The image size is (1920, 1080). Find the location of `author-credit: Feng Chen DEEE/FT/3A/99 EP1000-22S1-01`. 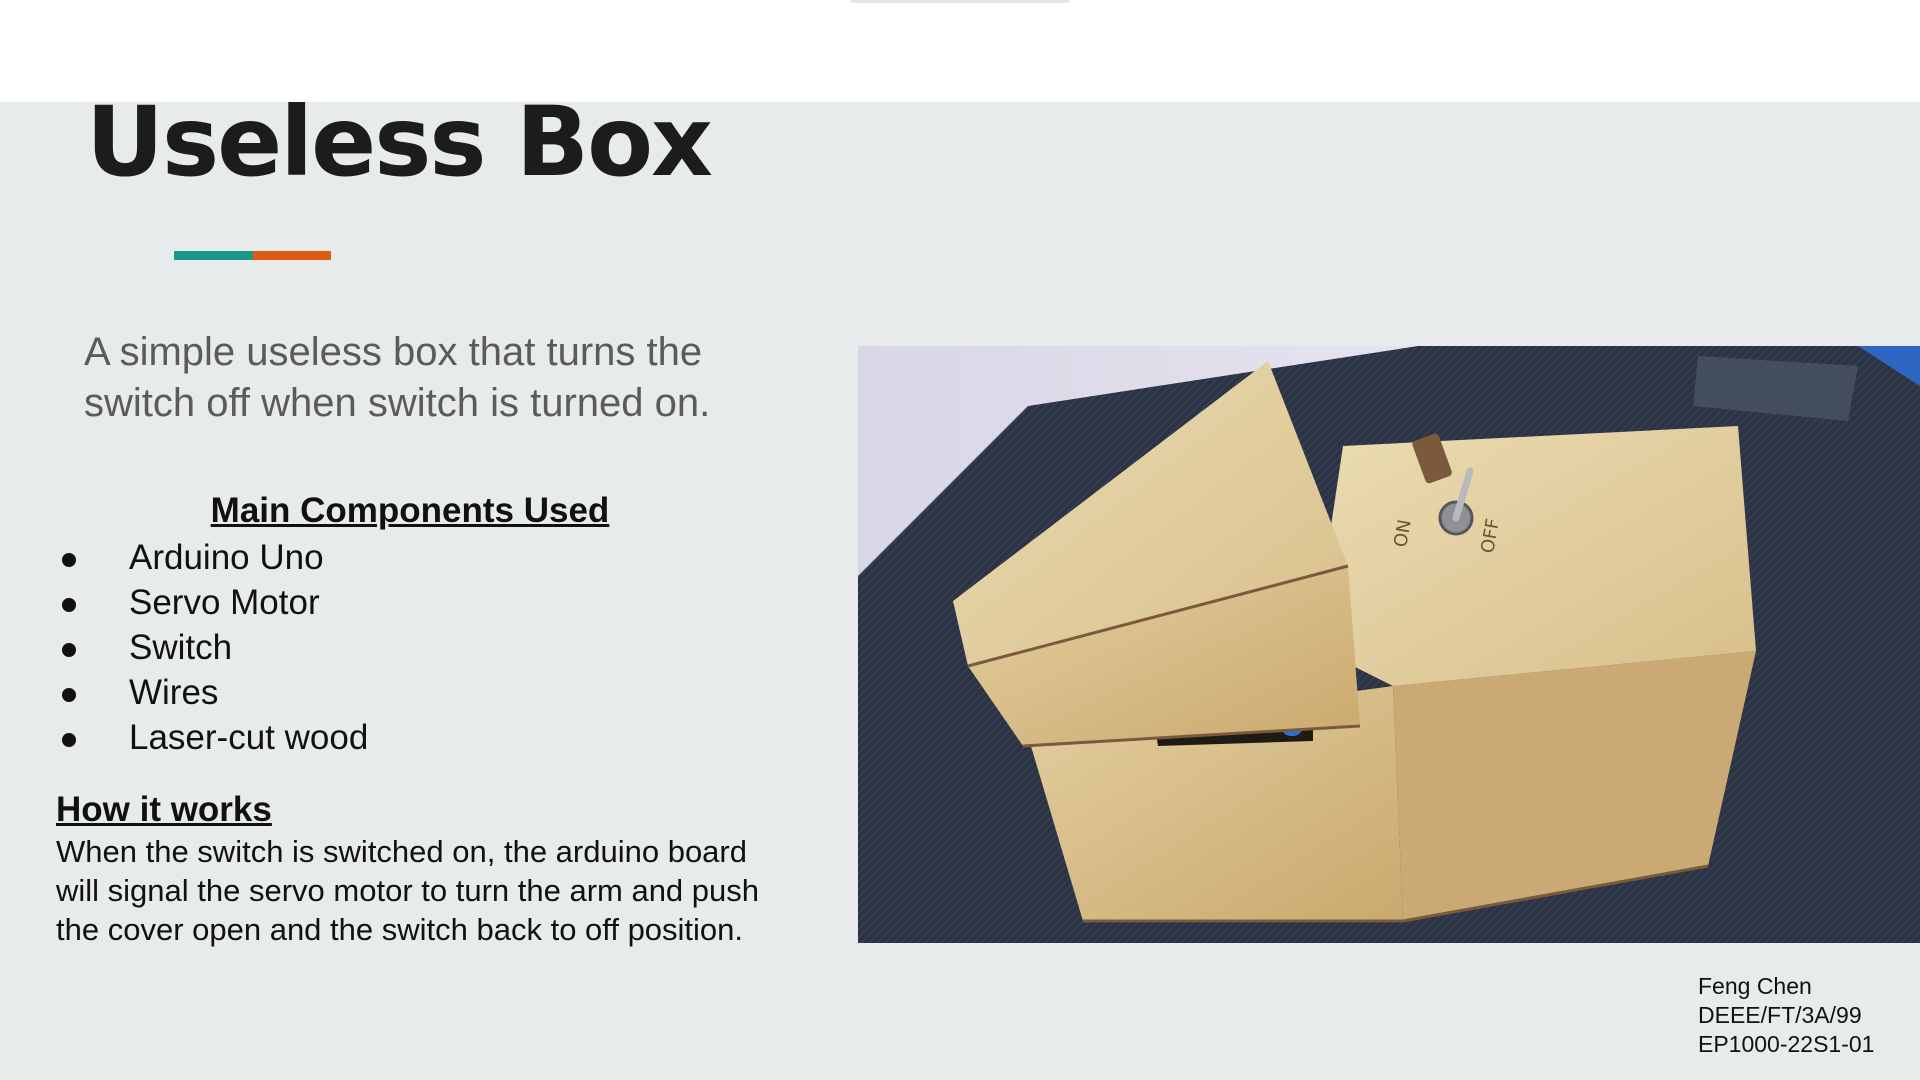

author-credit: Feng Chen DEEE/FT/3A/99 EP1000-22S1-01 is located at coordinates (1786, 1015).